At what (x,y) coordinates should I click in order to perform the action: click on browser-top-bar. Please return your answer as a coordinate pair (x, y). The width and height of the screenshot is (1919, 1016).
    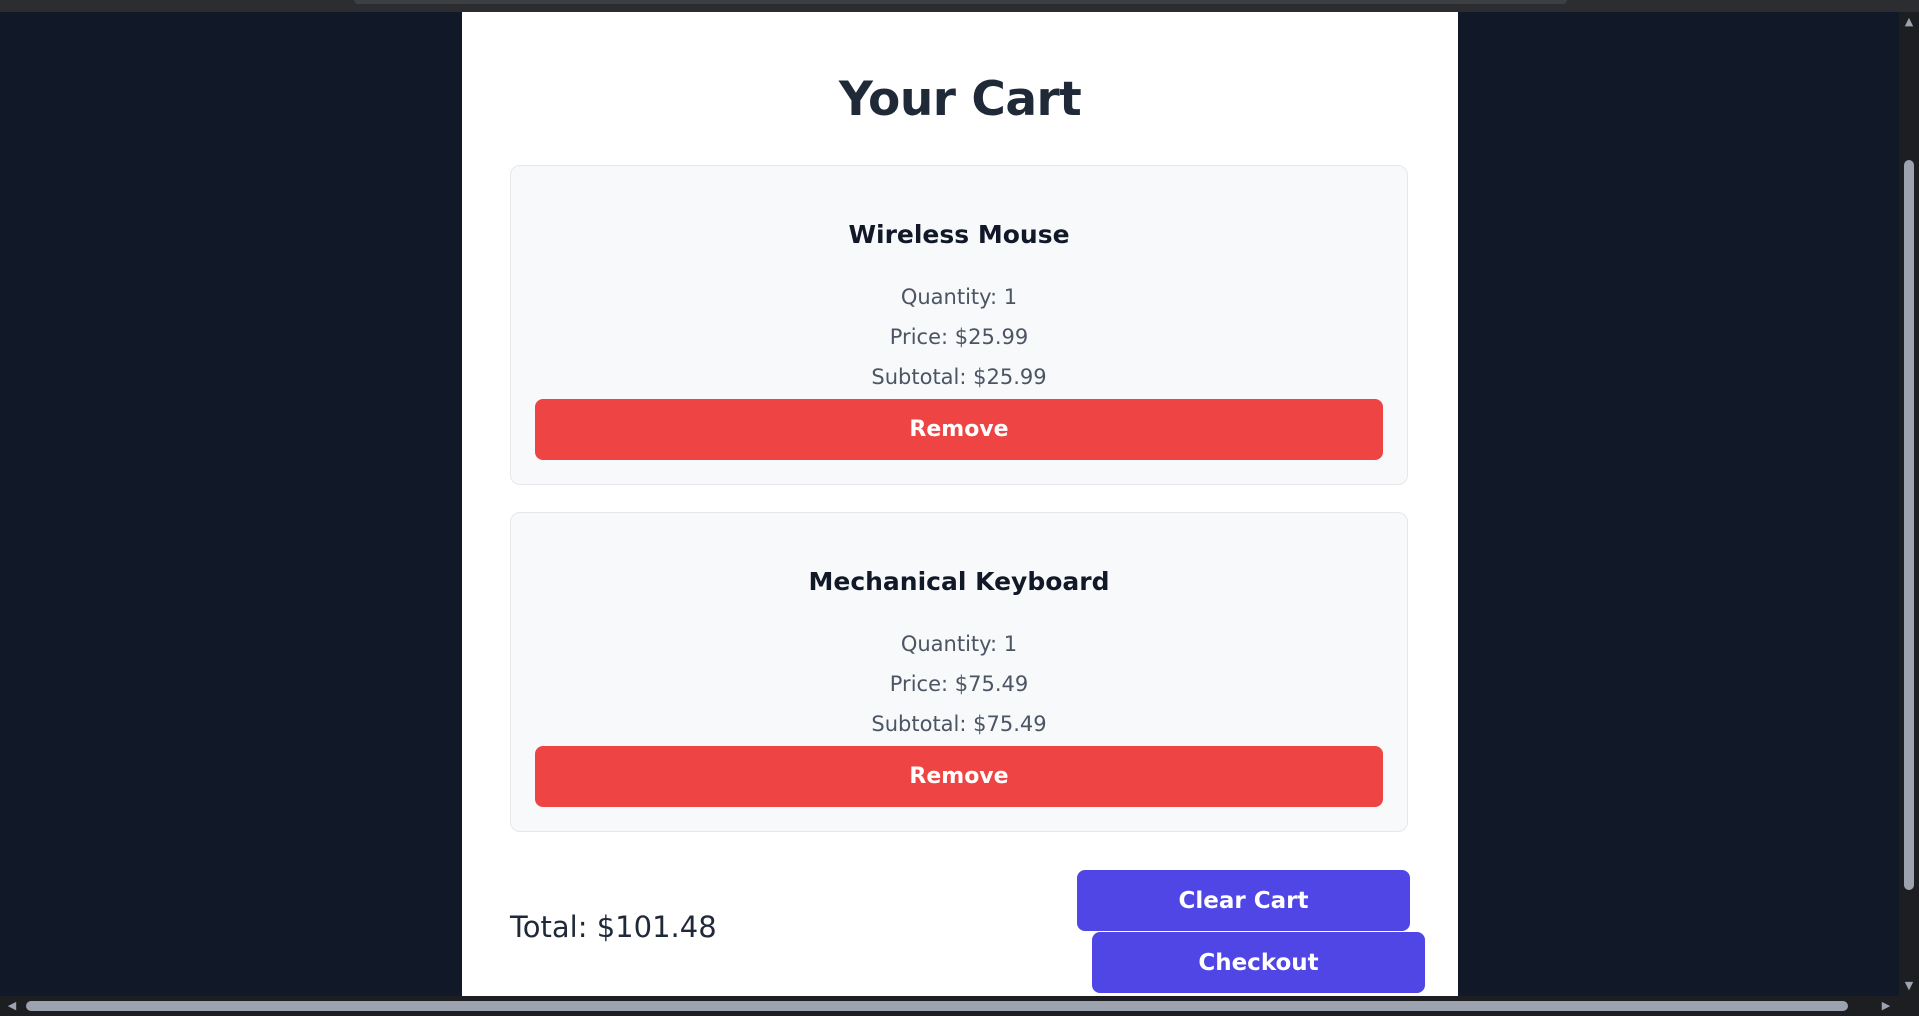
    Looking at the image, I should click on (959, 6).